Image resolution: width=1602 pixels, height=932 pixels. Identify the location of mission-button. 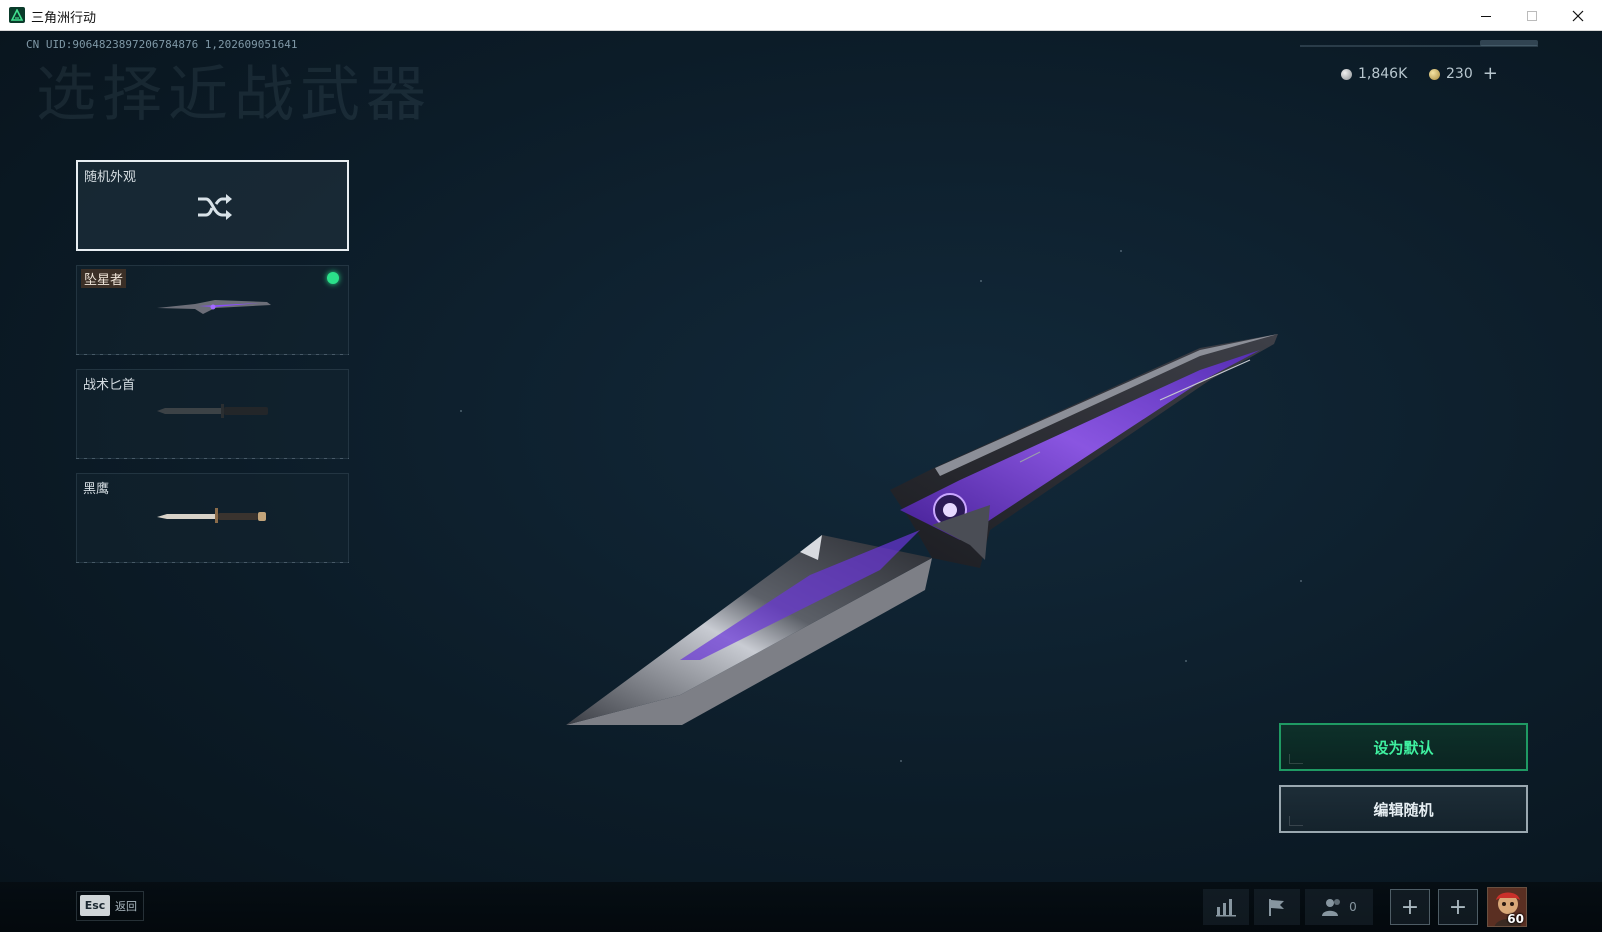
(1277, 907).